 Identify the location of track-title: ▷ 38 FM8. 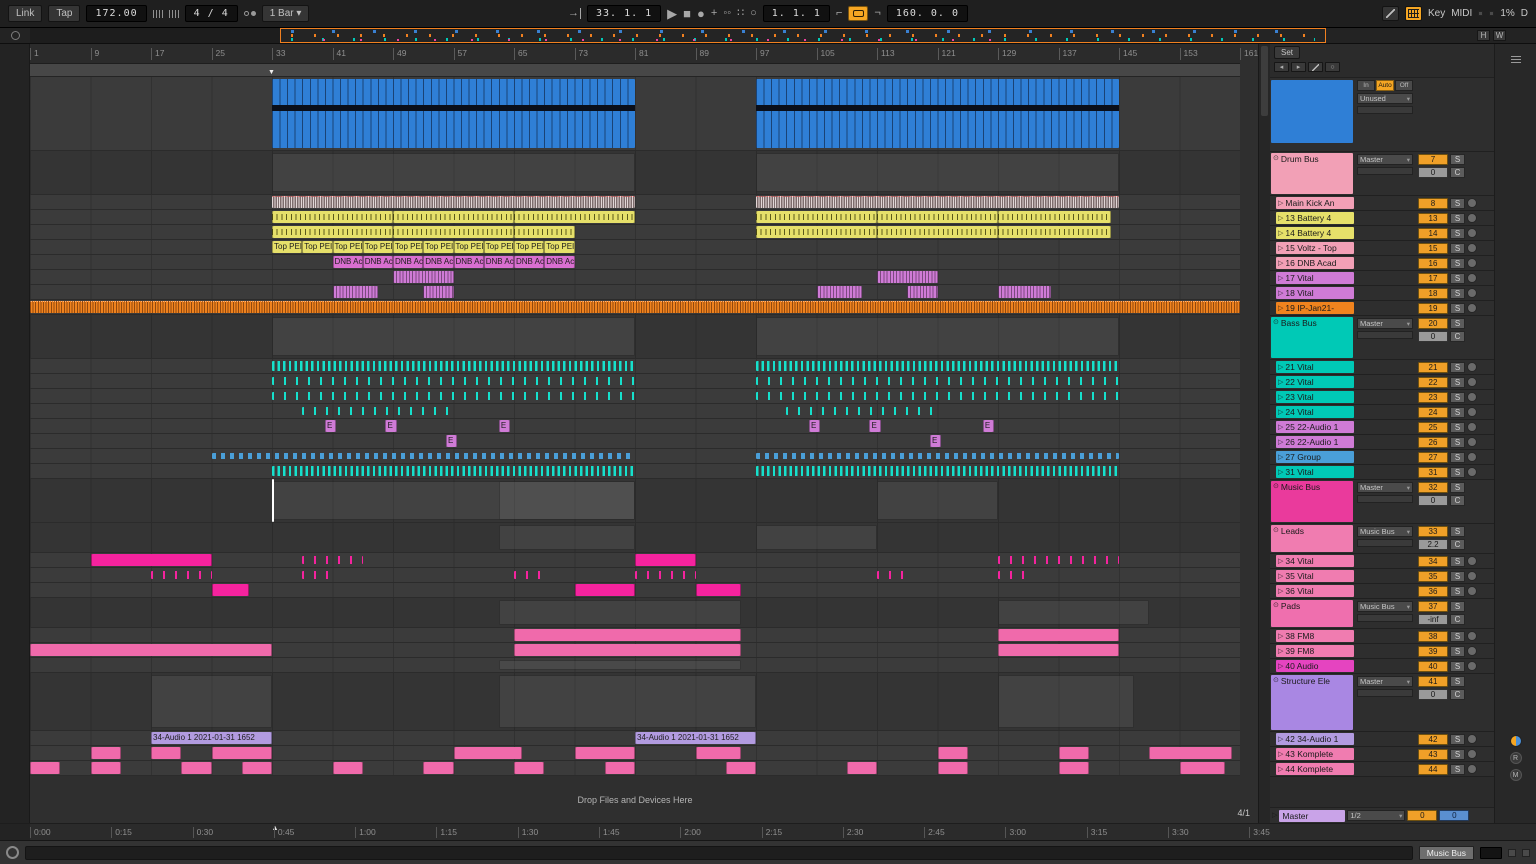
(1312, 636).